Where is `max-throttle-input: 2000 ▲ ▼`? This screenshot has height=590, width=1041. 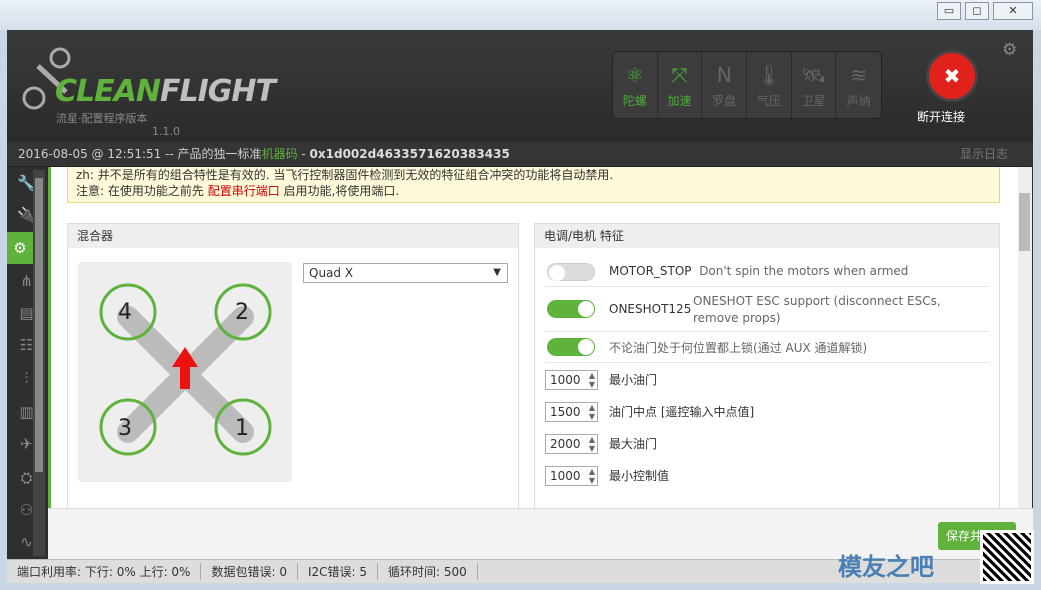 max-throttle-input: 2000 ▲ ▼ is located at coordinates (571, 444).